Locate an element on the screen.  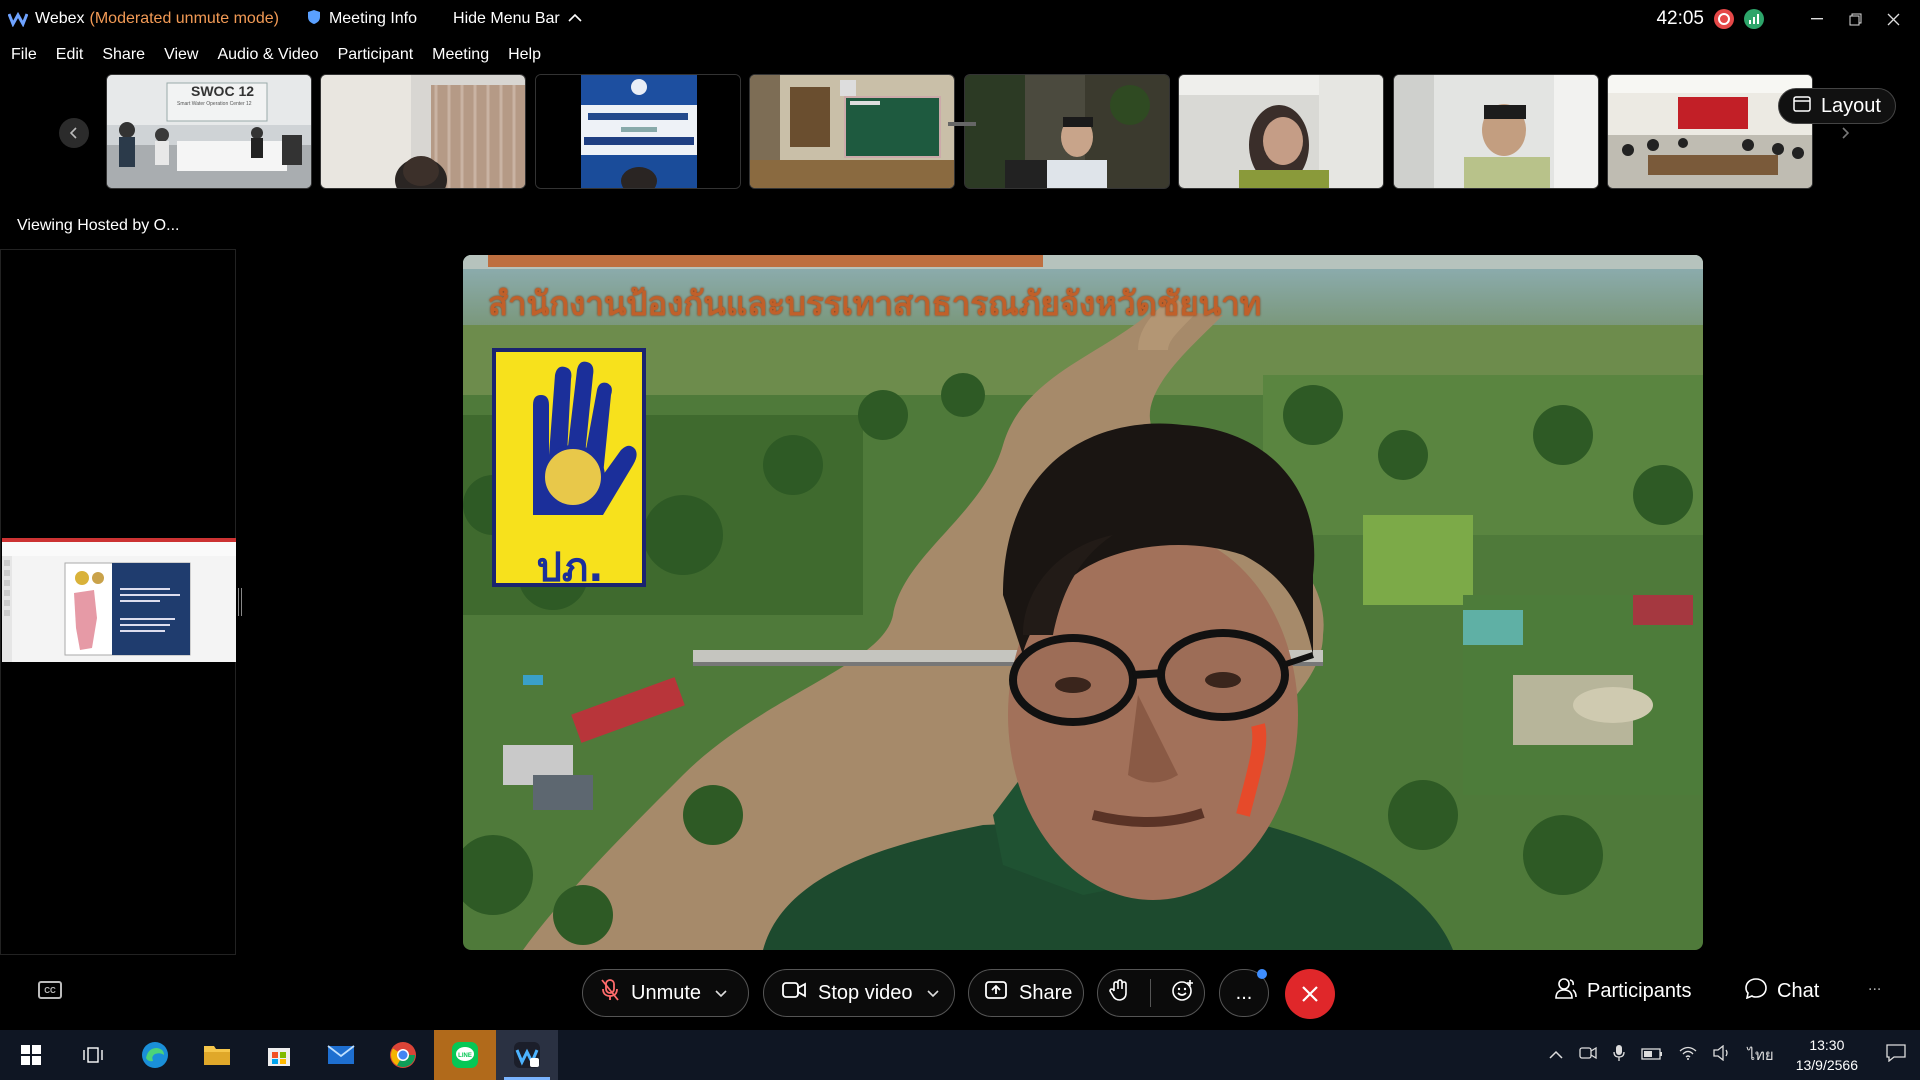
leave-meeting-button is located at coordinates (1310, 994).